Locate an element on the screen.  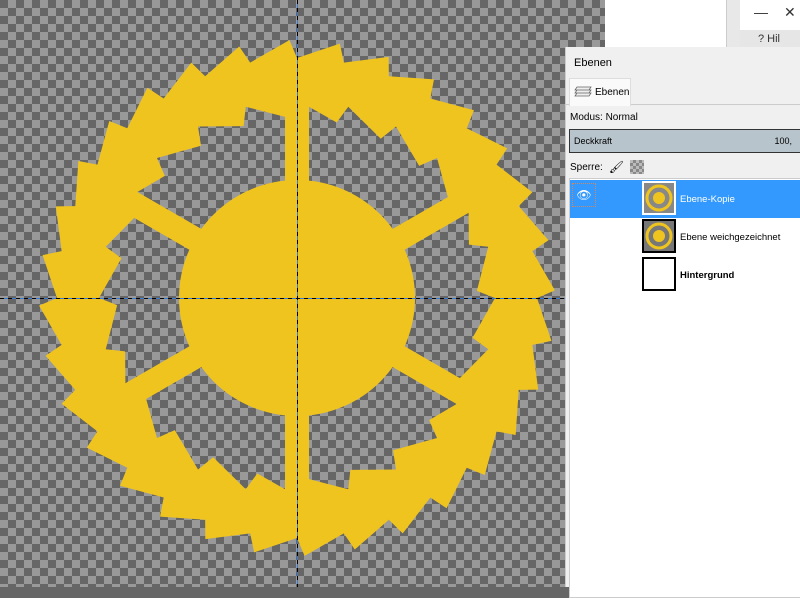
layer-row: Ebene weichgezeichnet is located at coordinates (685, 237).